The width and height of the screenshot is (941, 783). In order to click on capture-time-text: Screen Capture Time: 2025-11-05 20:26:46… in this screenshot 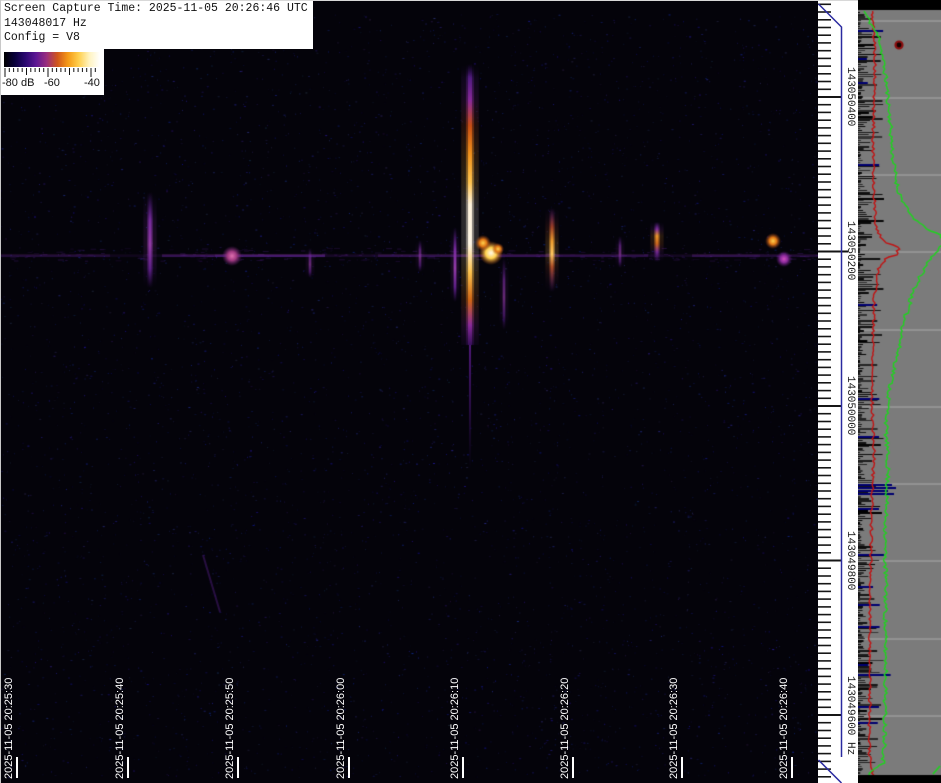, I will do `click(156, 8)`.